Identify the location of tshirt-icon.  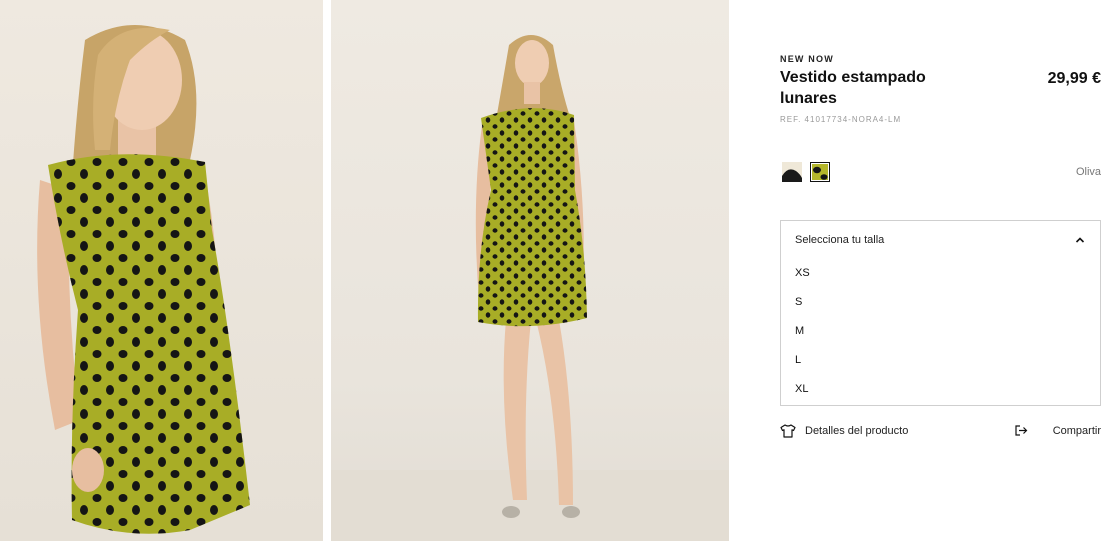
(788, 431).